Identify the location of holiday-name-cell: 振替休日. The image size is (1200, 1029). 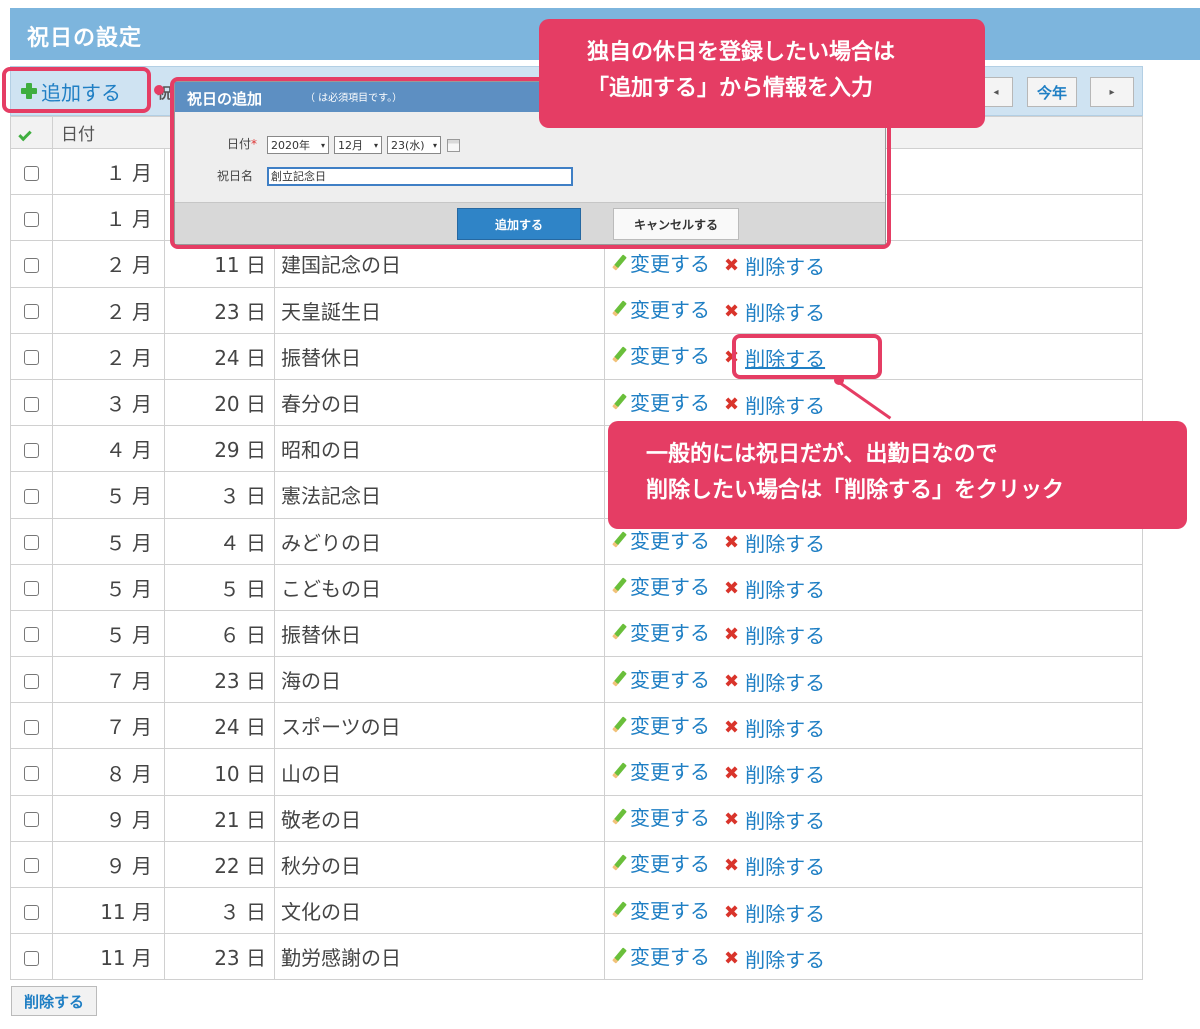
(439, 633).